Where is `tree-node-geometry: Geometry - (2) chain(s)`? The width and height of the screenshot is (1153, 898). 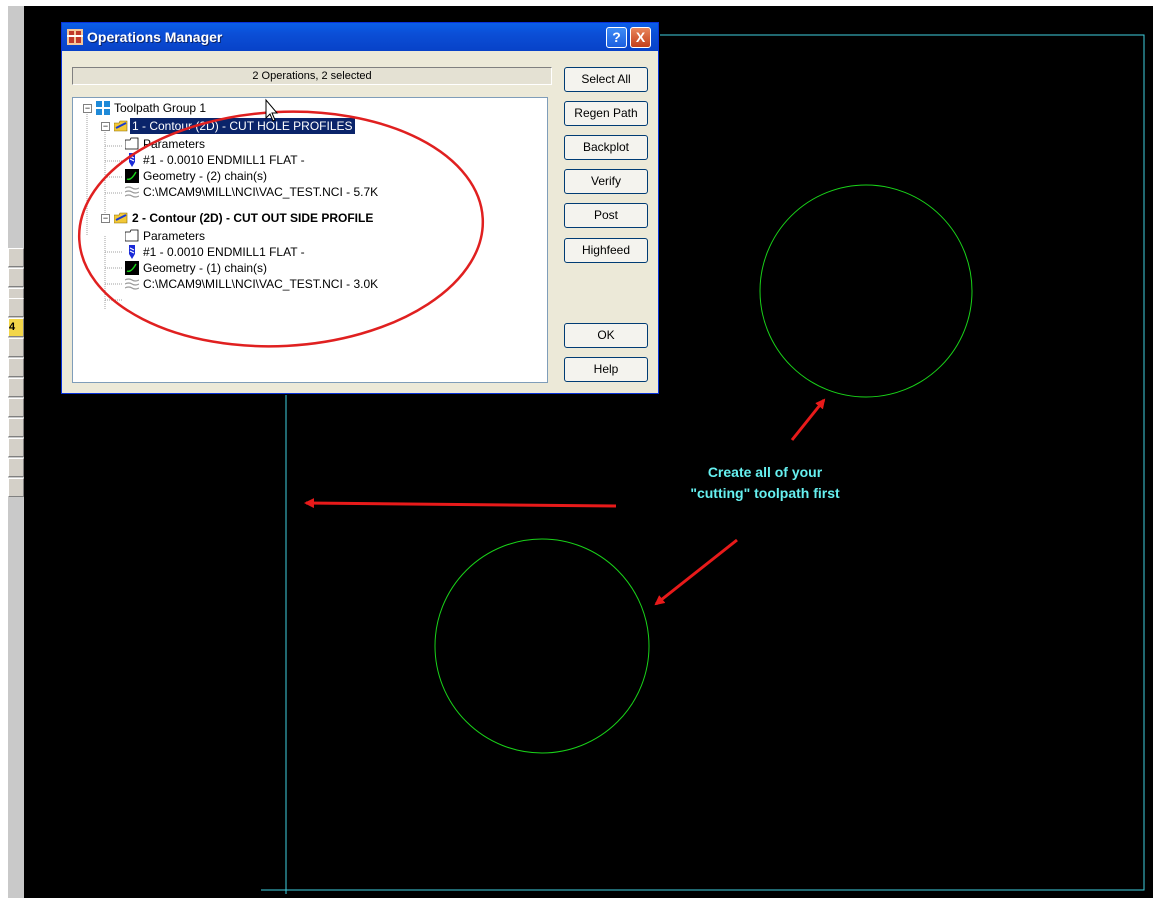
tree-node-geometry: Geometry - (2) chain(s) is located at coordinates (263, 176).